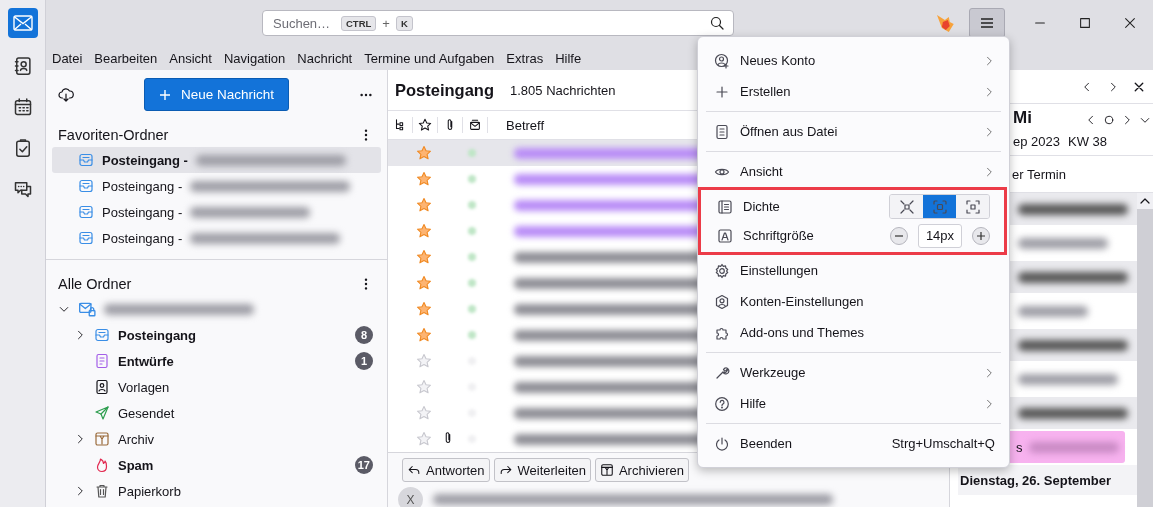 This screenshot has width=1153, height=507. I want to click on week-number: KW 38, so click(1087, 142).